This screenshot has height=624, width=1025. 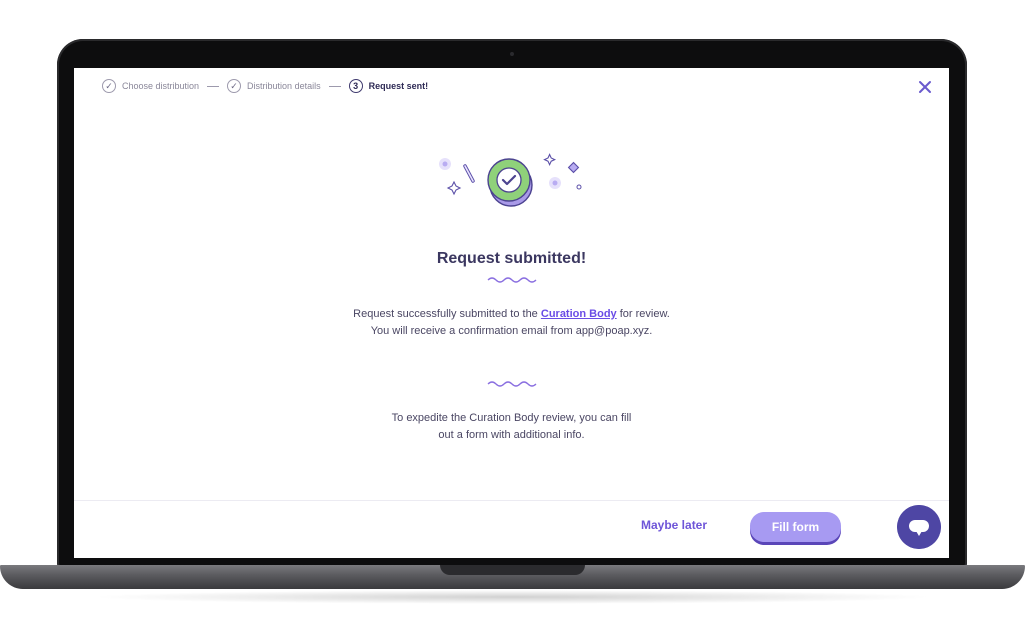 I want to click on step-distribution-details: ✓ Distribution details, so click(x=274, y=86).